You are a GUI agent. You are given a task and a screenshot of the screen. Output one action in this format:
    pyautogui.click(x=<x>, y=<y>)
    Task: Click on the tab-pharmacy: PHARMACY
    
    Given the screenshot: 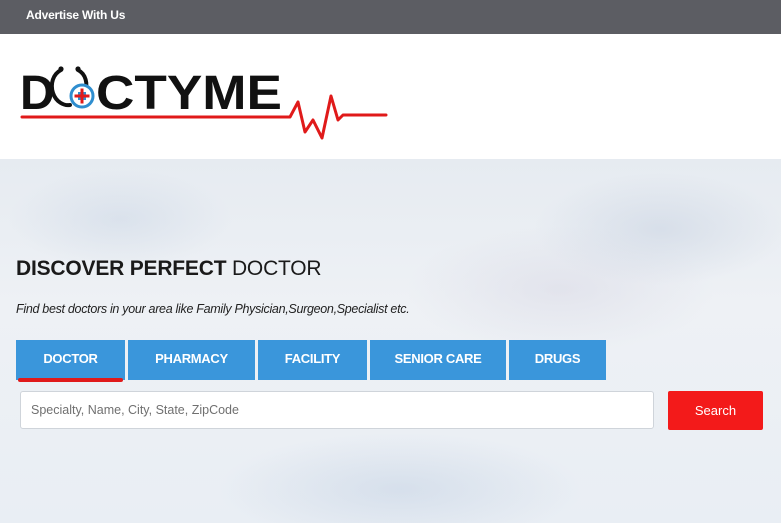 What is the action you would take?
    pyautogui.click(x=191, y=360)
    